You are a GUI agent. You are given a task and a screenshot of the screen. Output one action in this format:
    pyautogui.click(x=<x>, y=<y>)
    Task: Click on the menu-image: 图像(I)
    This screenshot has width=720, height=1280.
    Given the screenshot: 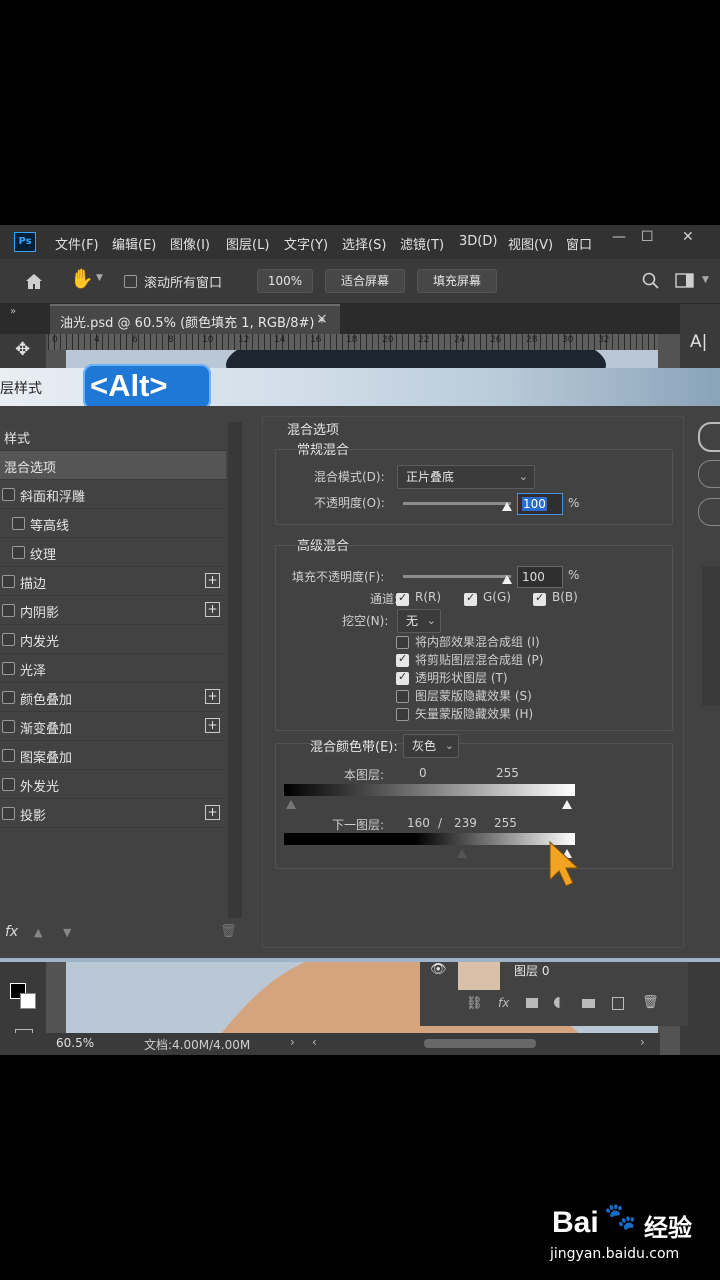 What is the action you would take?
    pyautogui.click(x=190, y=243)
    